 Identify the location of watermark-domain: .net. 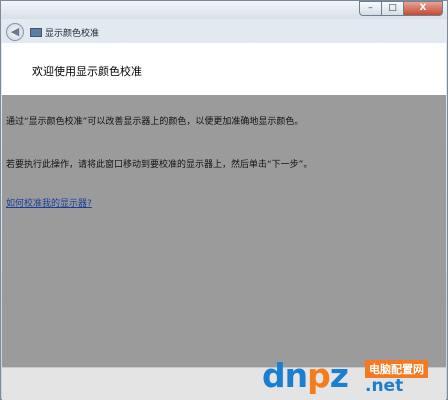
(384, 386).